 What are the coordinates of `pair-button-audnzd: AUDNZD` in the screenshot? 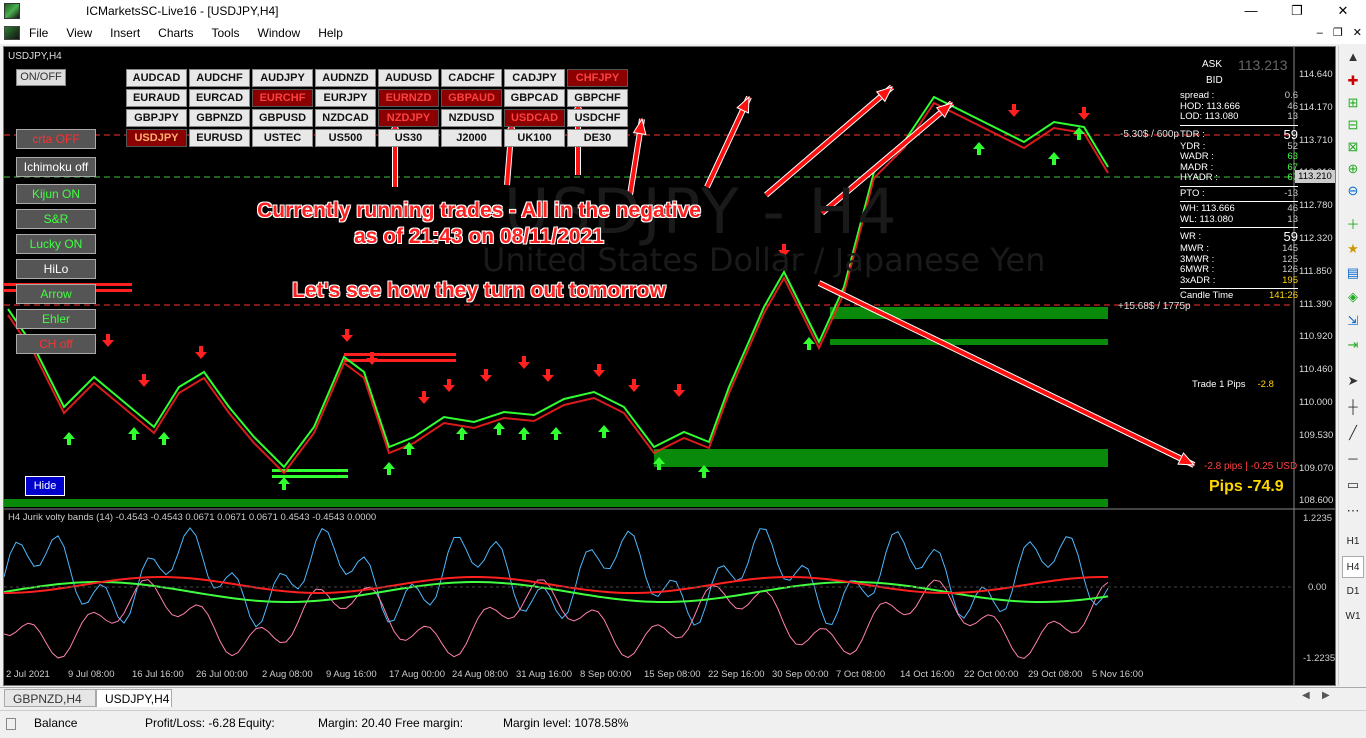 It's located at (345, 78).